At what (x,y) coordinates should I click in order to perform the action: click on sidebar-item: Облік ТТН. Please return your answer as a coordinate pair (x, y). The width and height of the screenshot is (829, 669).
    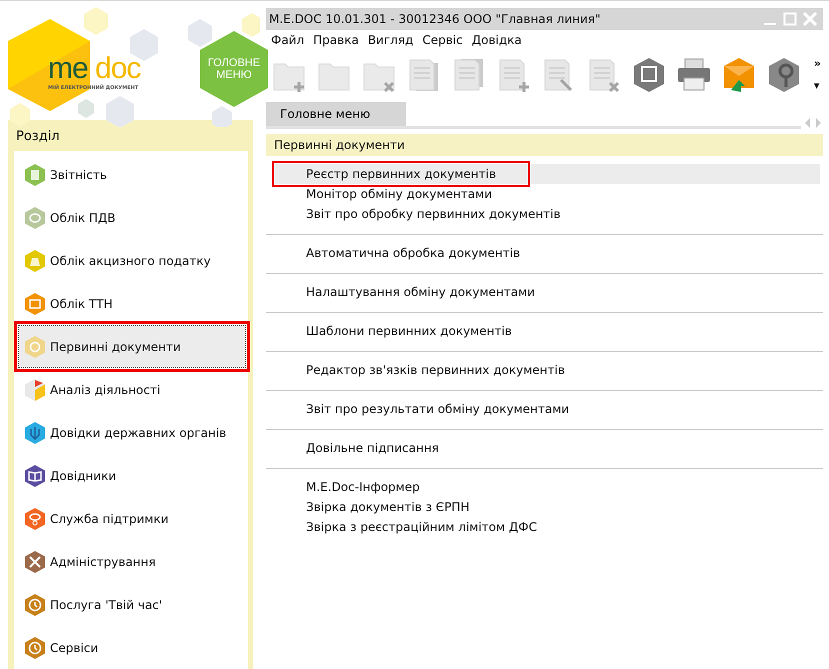
    Looking at the image, I should click on (132, 303).